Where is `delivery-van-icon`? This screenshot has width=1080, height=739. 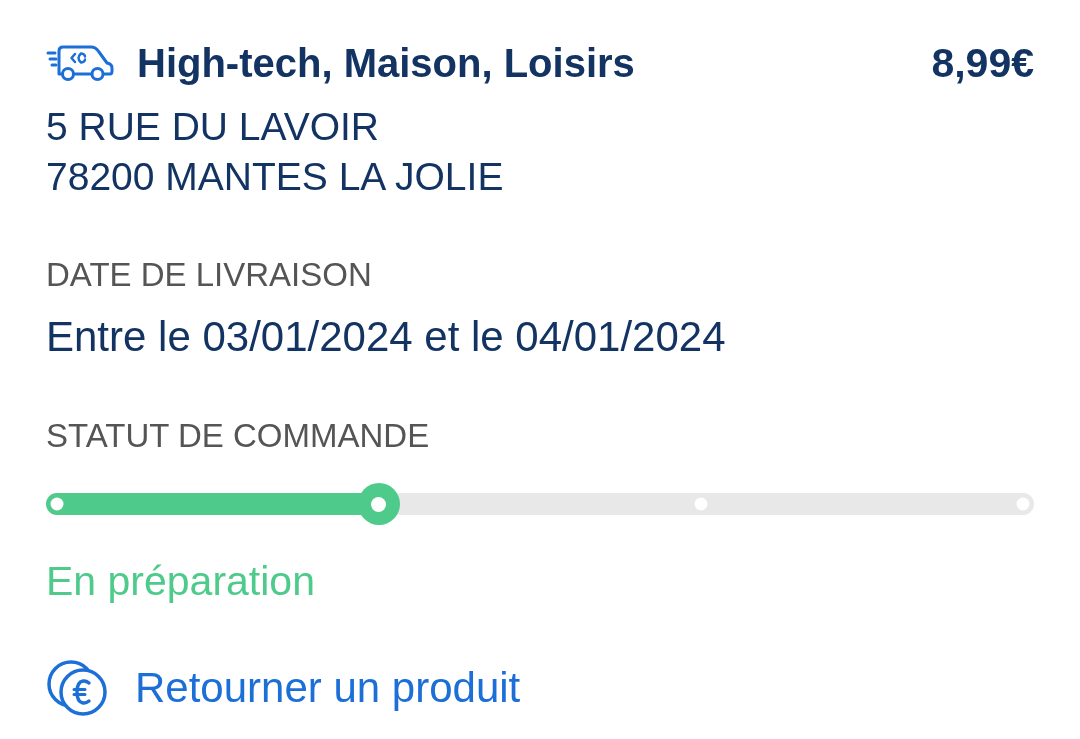
delivery-van-icon is located at coordinates (80, 63).